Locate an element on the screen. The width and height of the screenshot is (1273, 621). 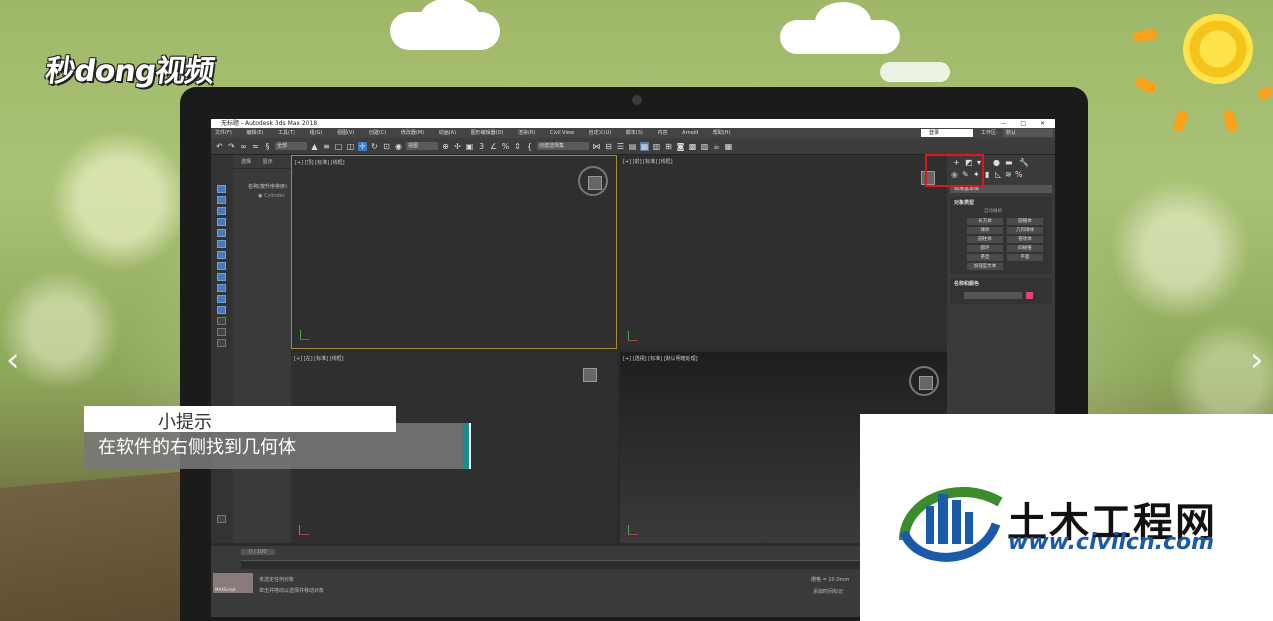
named-selection-dropdown: 创建选择集 is located at coordinates (563, 146).